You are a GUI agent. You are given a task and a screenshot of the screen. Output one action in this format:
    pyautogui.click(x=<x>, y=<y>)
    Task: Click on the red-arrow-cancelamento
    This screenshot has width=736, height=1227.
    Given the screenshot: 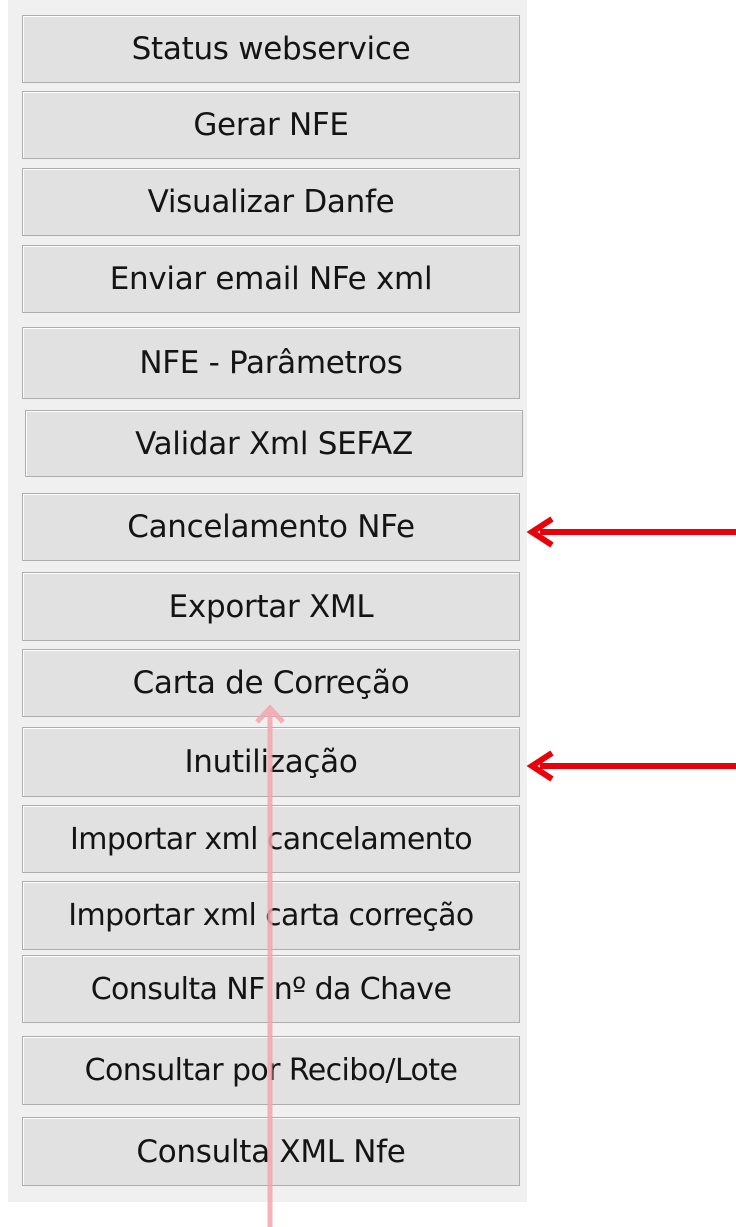 What is the action you would take?
    pyautogui.click(x=631, y=532)
    